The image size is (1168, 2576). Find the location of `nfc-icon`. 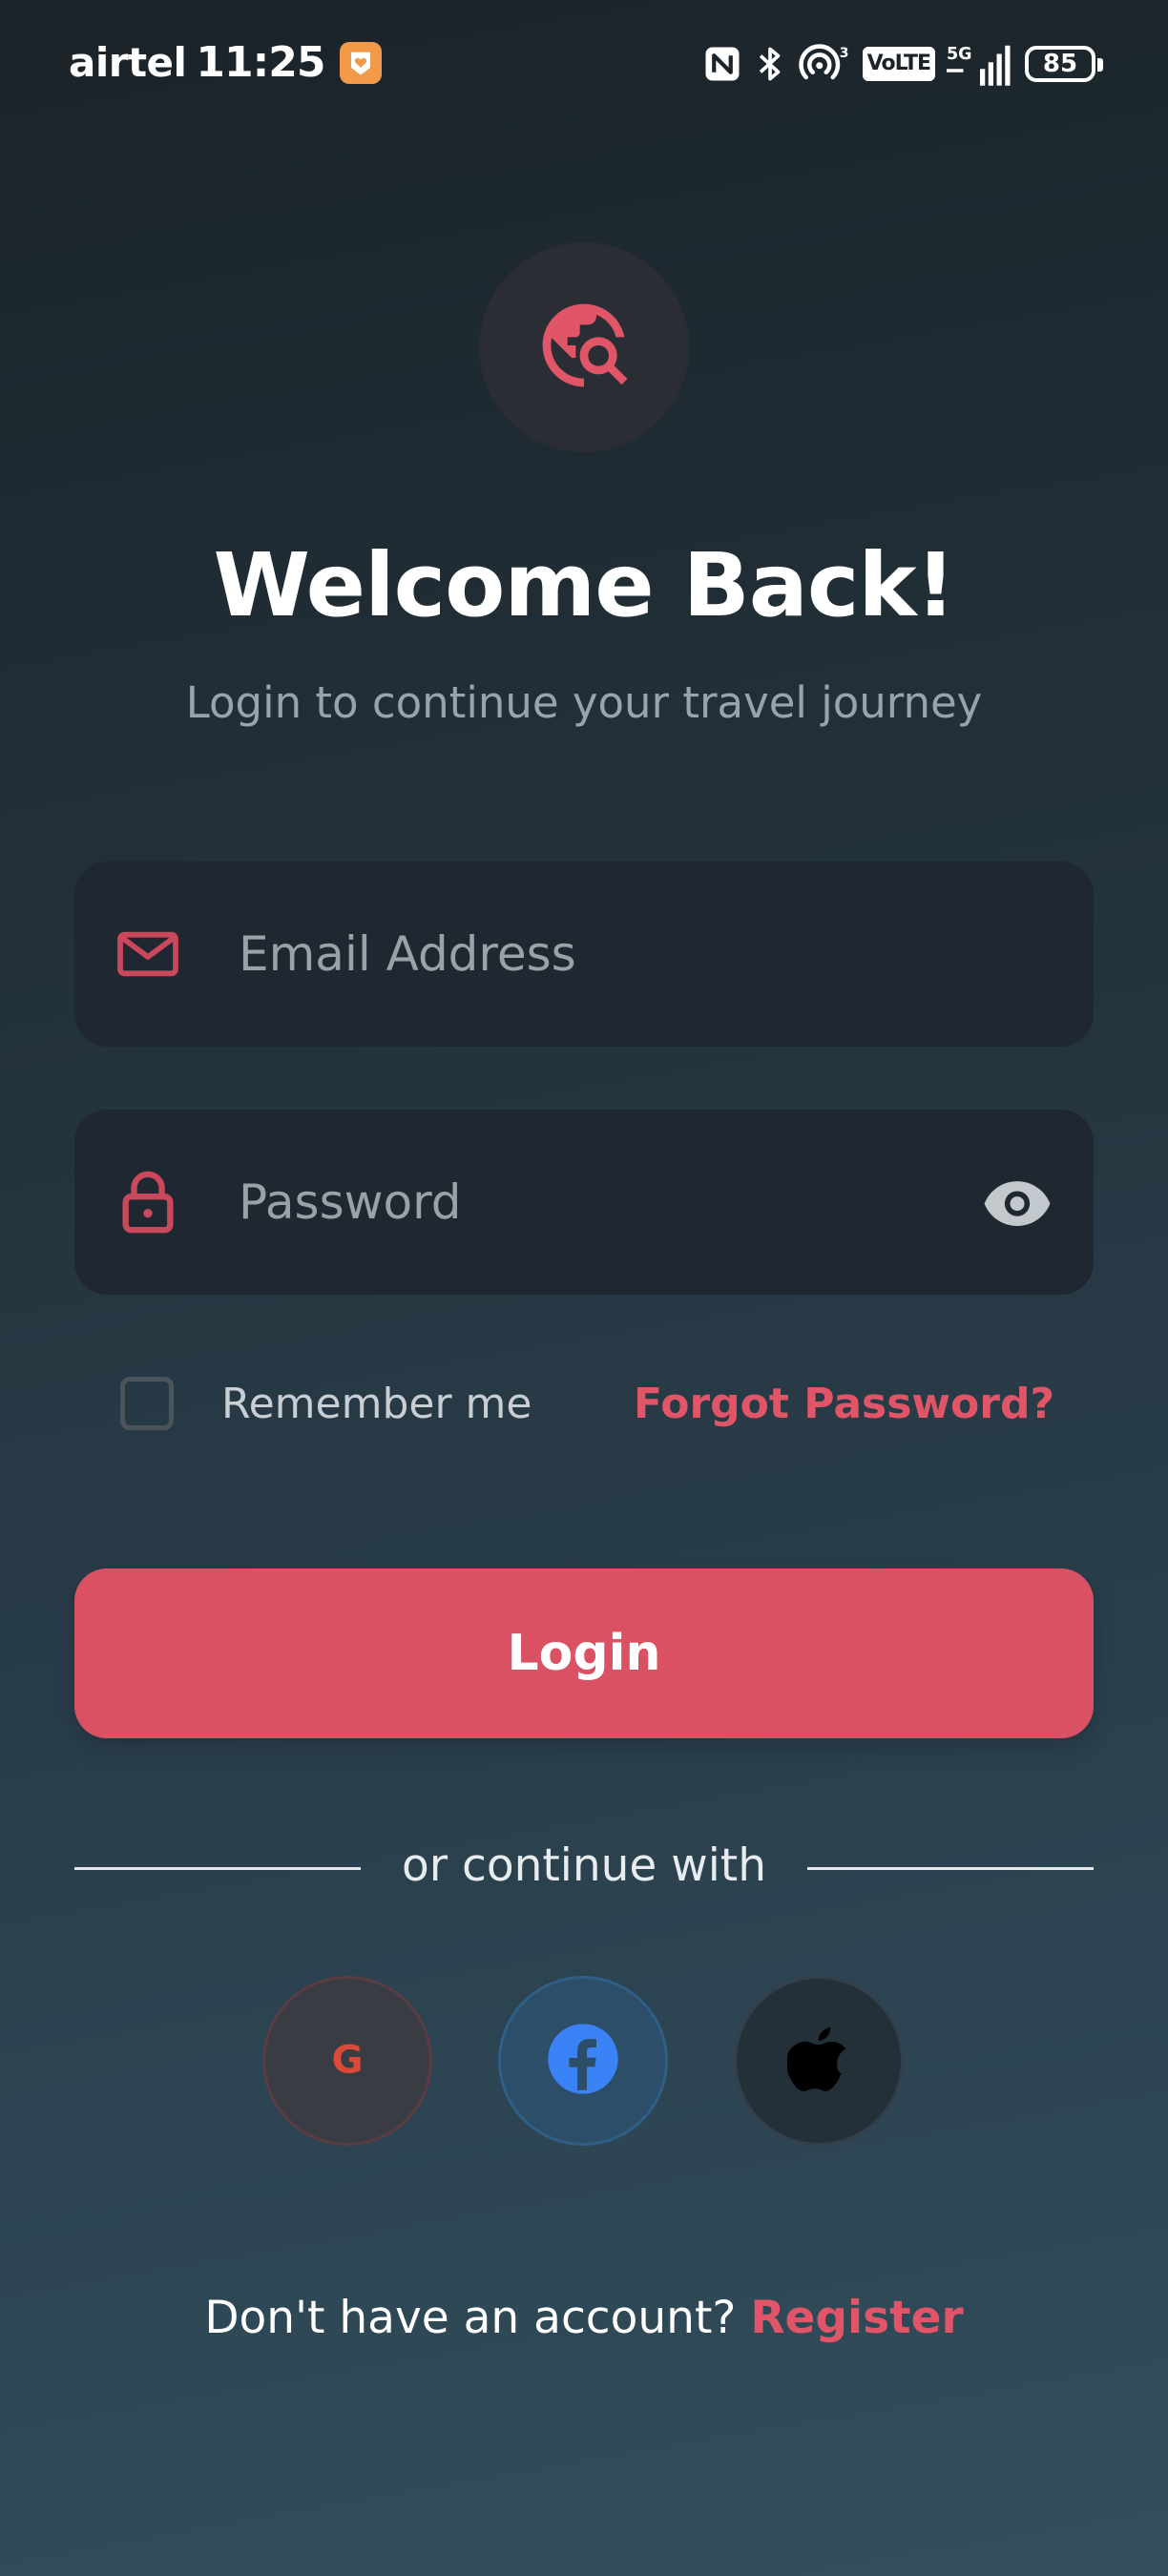

nfc-icon is located at coordinates (722, 64).